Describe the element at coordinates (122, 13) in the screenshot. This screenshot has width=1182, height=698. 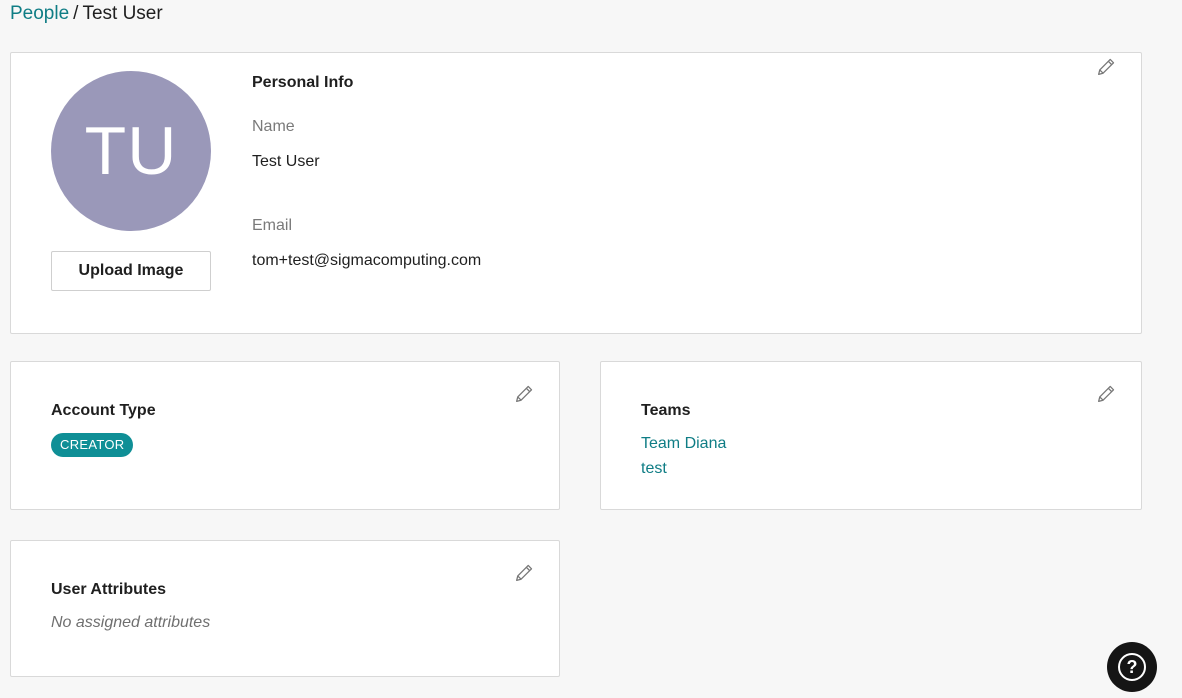
I see `breadcrumb-current: Test User` at that location.